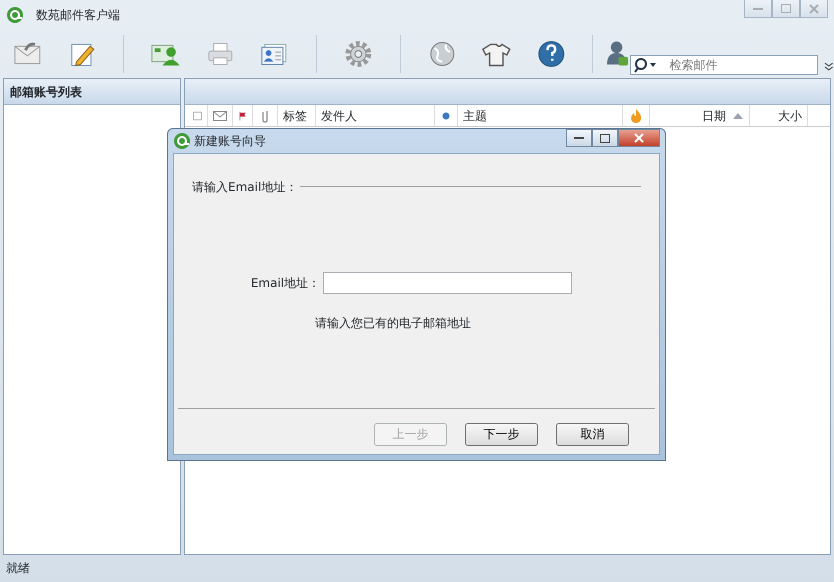 The image size is (834, 582). I want to click on field-label: Email地址：, so click(285, 283).